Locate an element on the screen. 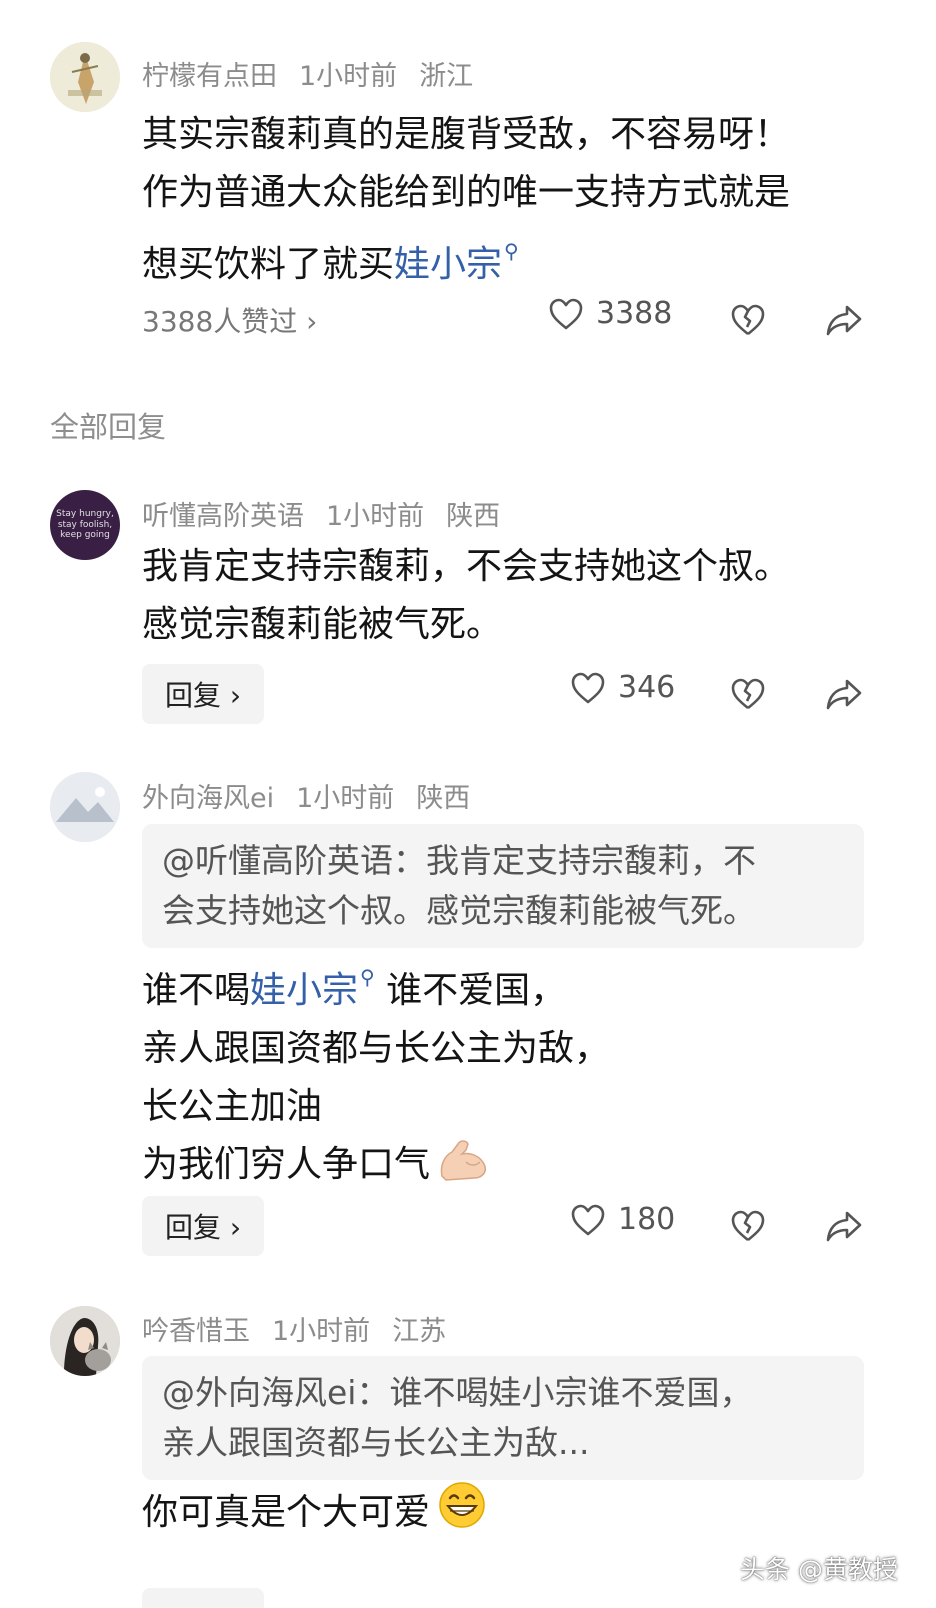 The image size is (936, 1608). comment-line-suffix: 谁不爱国， is located at coordinates (470, 990).